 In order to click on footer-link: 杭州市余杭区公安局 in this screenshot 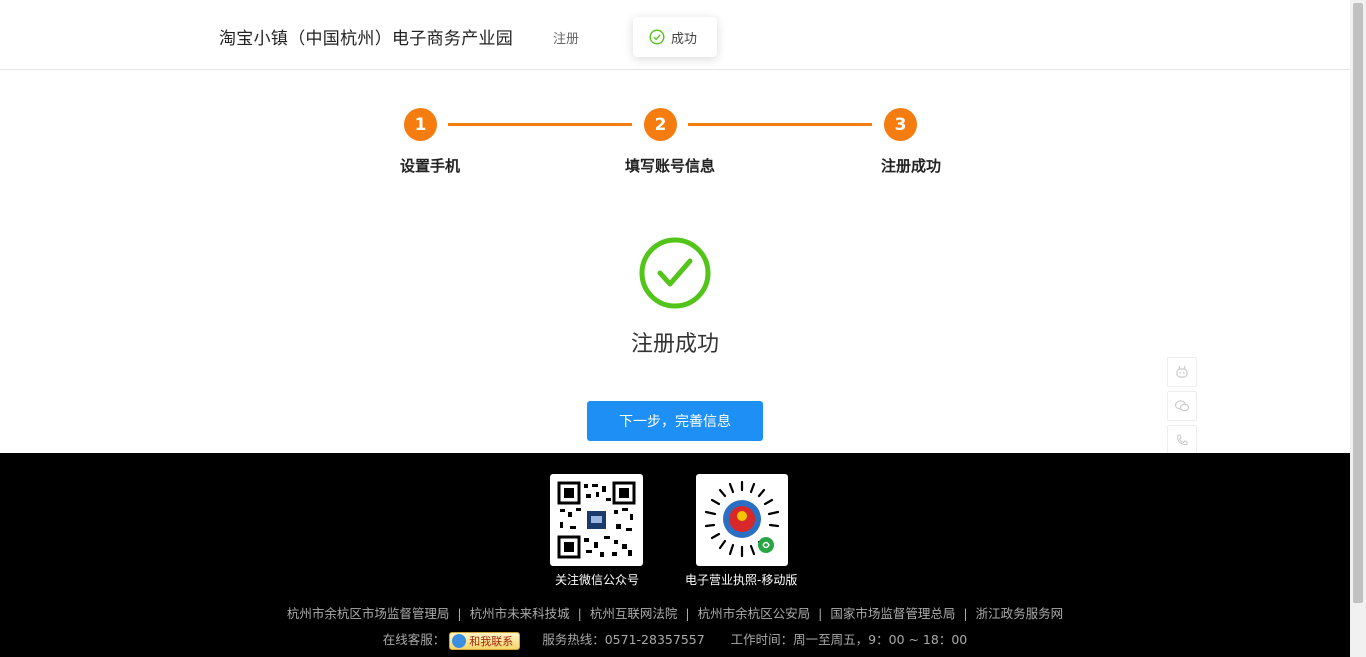, I will do `click(754, 613)`.